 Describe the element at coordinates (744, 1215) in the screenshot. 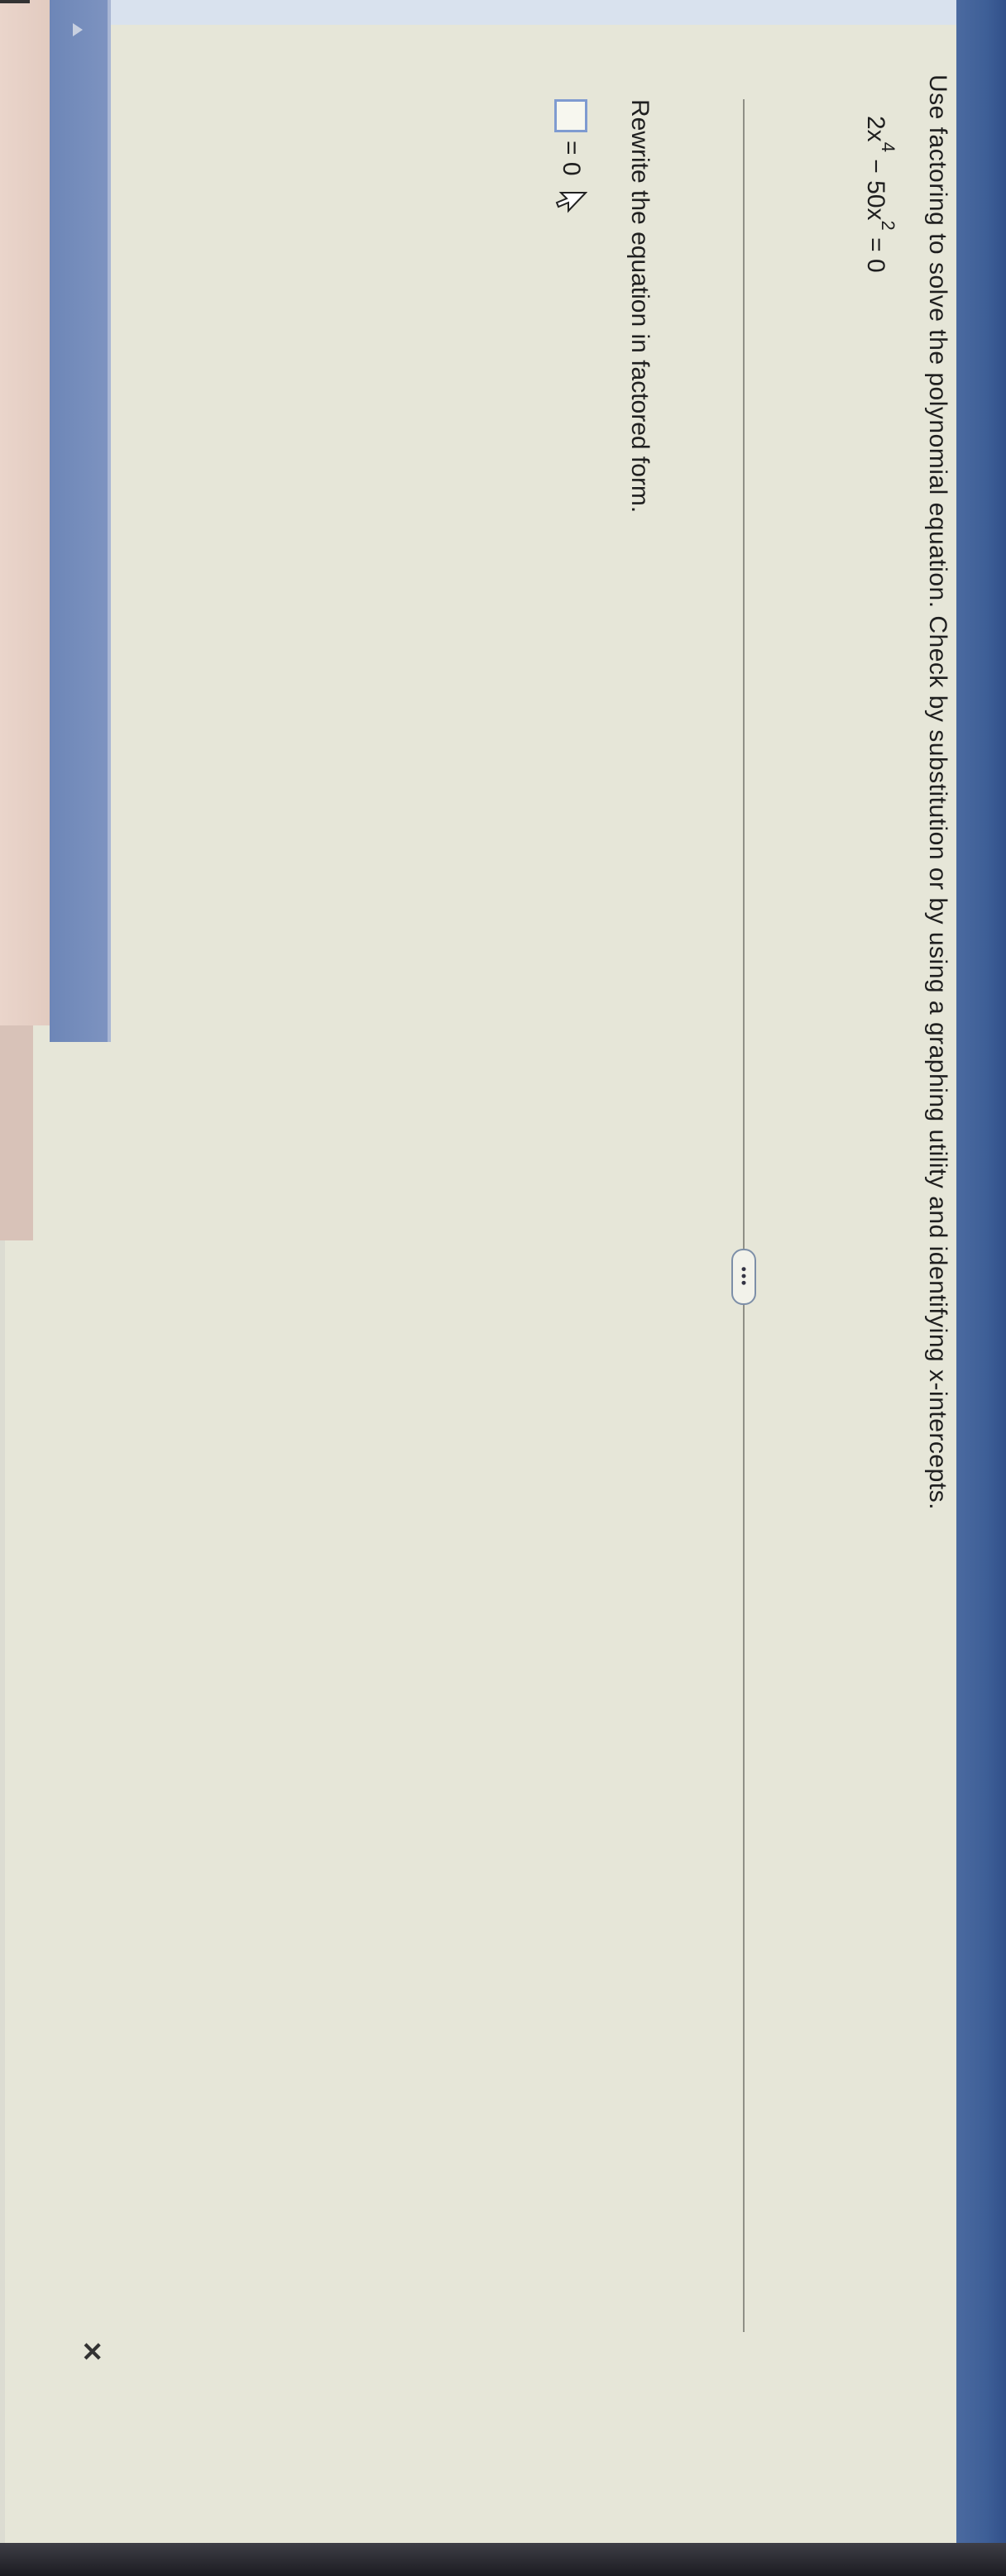

I see `section-divider` at that location.